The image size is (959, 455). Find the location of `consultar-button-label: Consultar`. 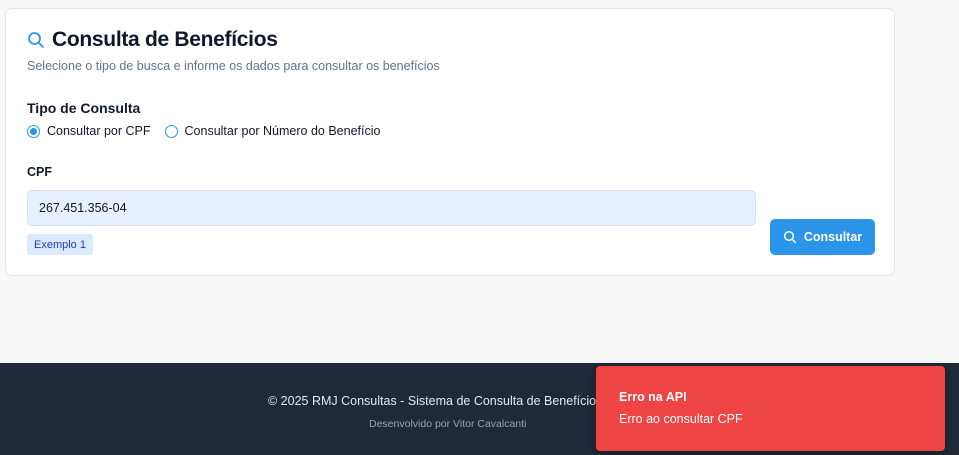

consultar-button-label: Consultar is located at coordinates (833, 237).